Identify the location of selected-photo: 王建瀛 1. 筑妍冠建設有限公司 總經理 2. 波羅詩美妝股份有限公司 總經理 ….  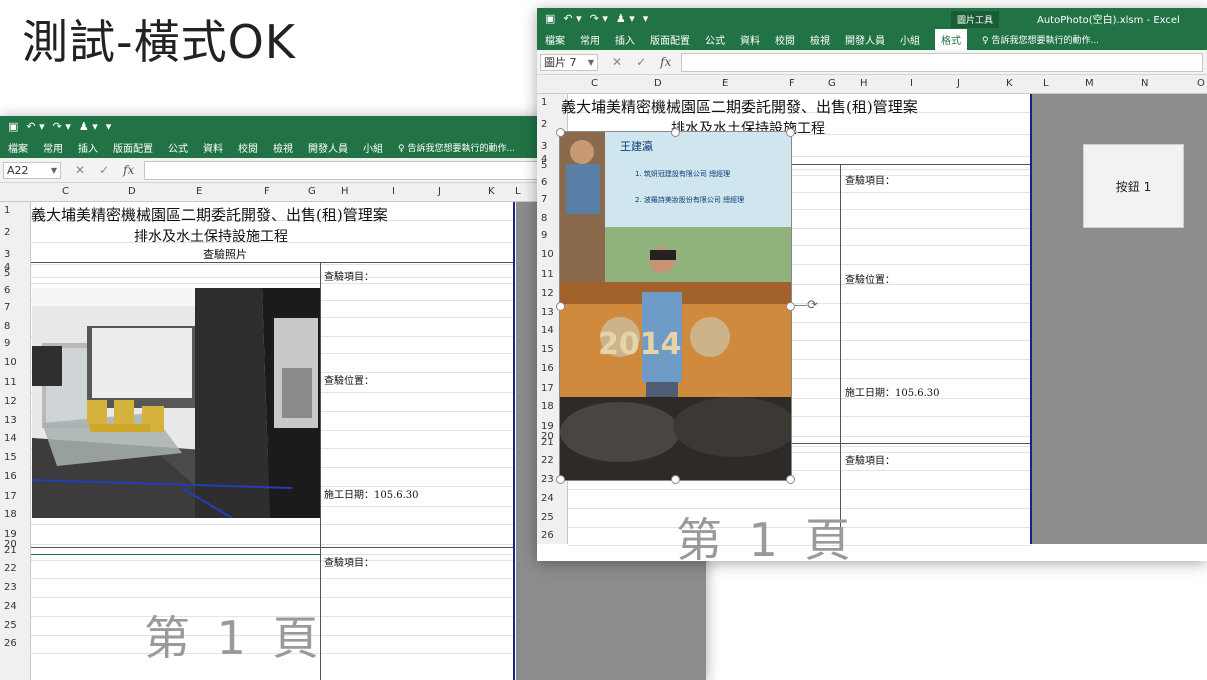
(687, 306).